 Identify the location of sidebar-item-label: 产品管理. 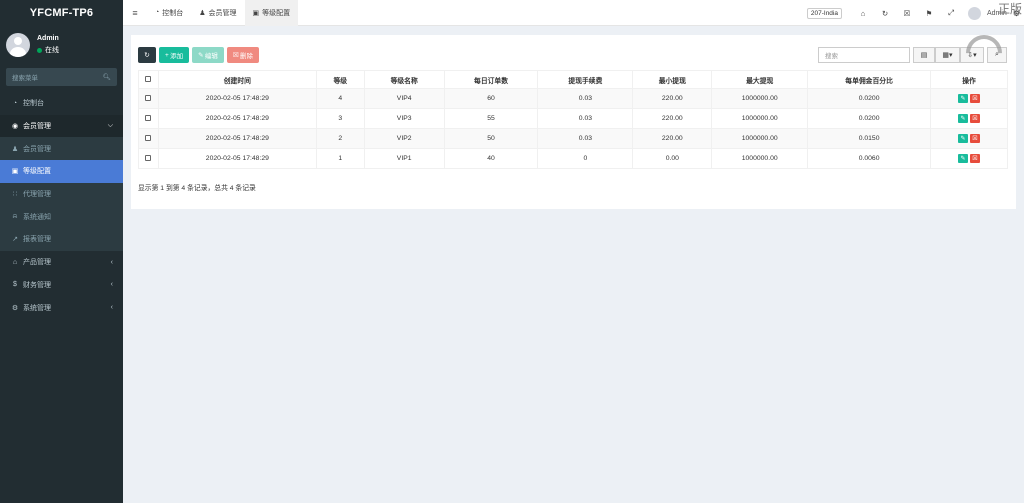
(37, 263).